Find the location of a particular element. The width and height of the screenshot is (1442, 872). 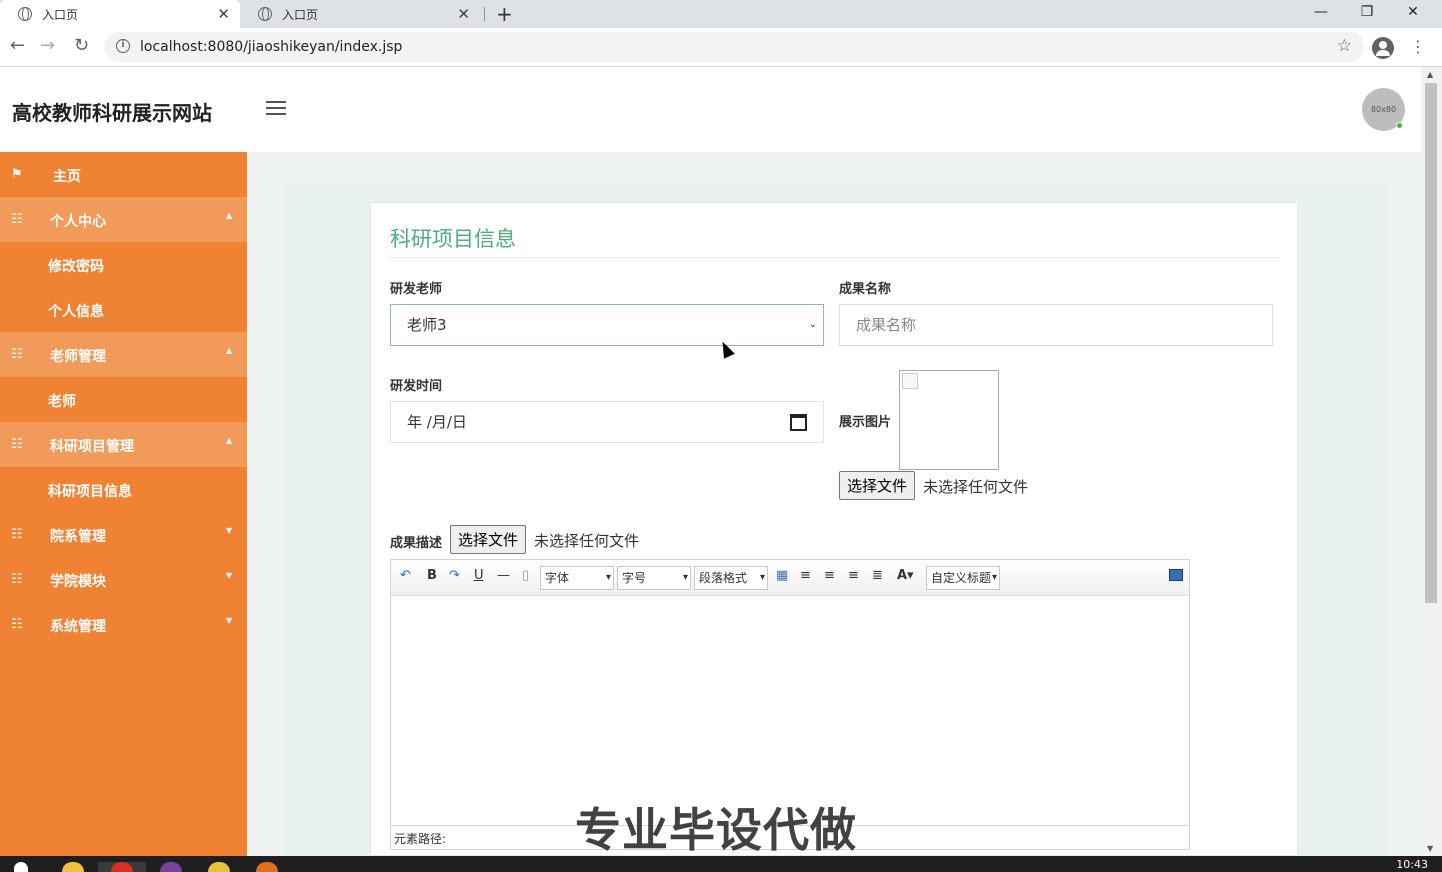

tab-title: 入口页 is located at coordinates (300, 14).